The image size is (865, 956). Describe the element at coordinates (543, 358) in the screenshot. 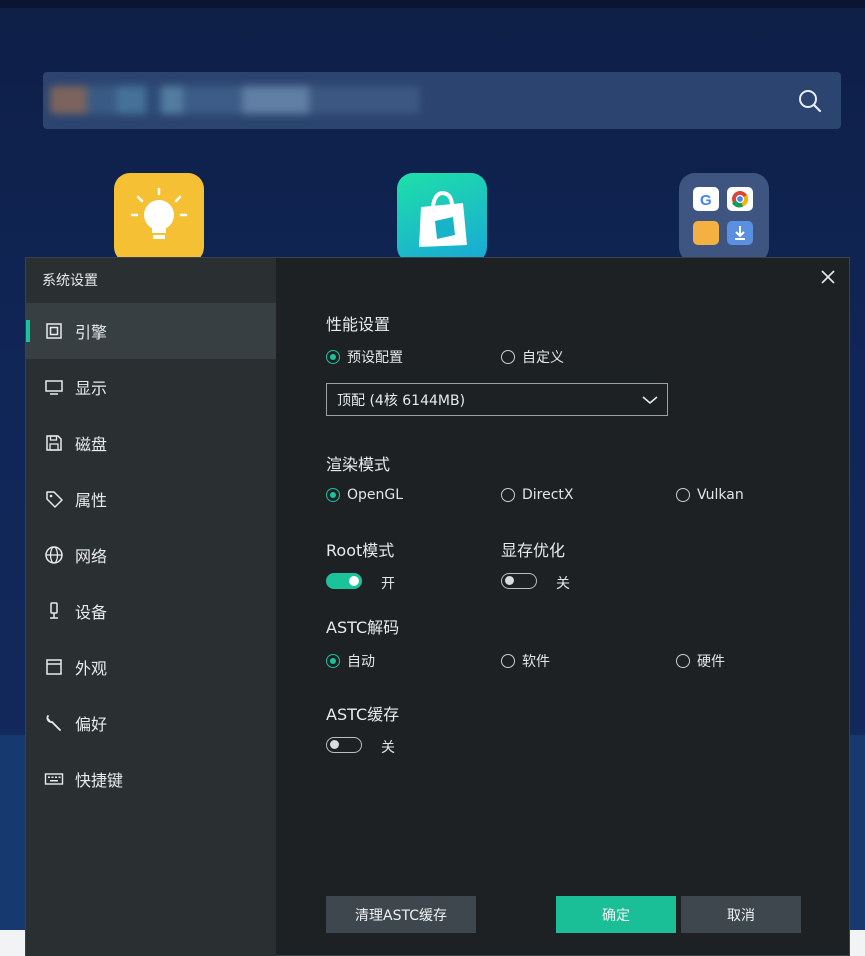

I see `radio-label: 自定义` at that location.